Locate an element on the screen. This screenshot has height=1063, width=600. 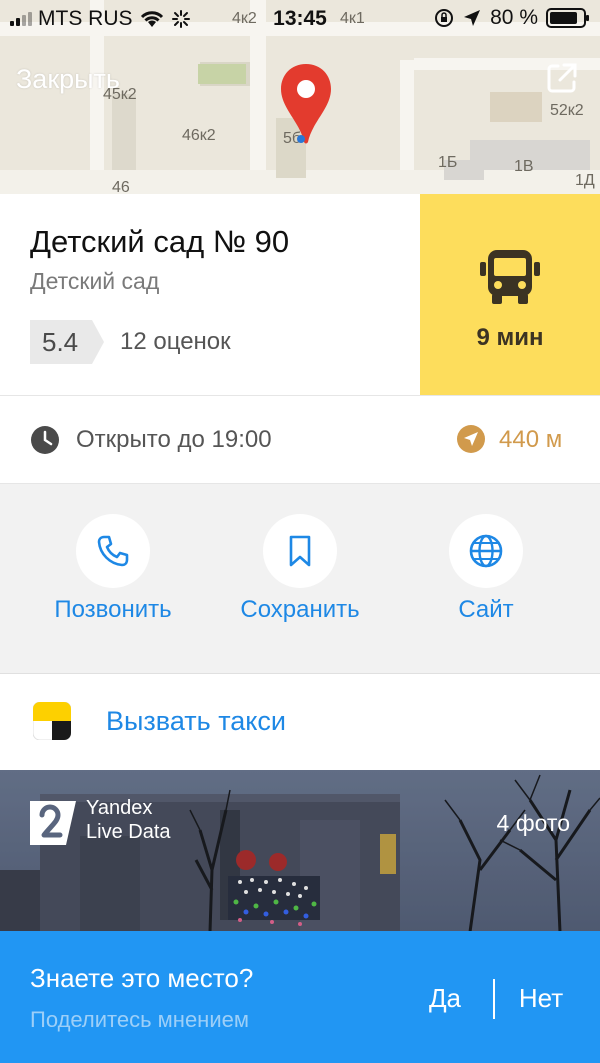
activity-spinner-icon is located at coordinates (180, 19).